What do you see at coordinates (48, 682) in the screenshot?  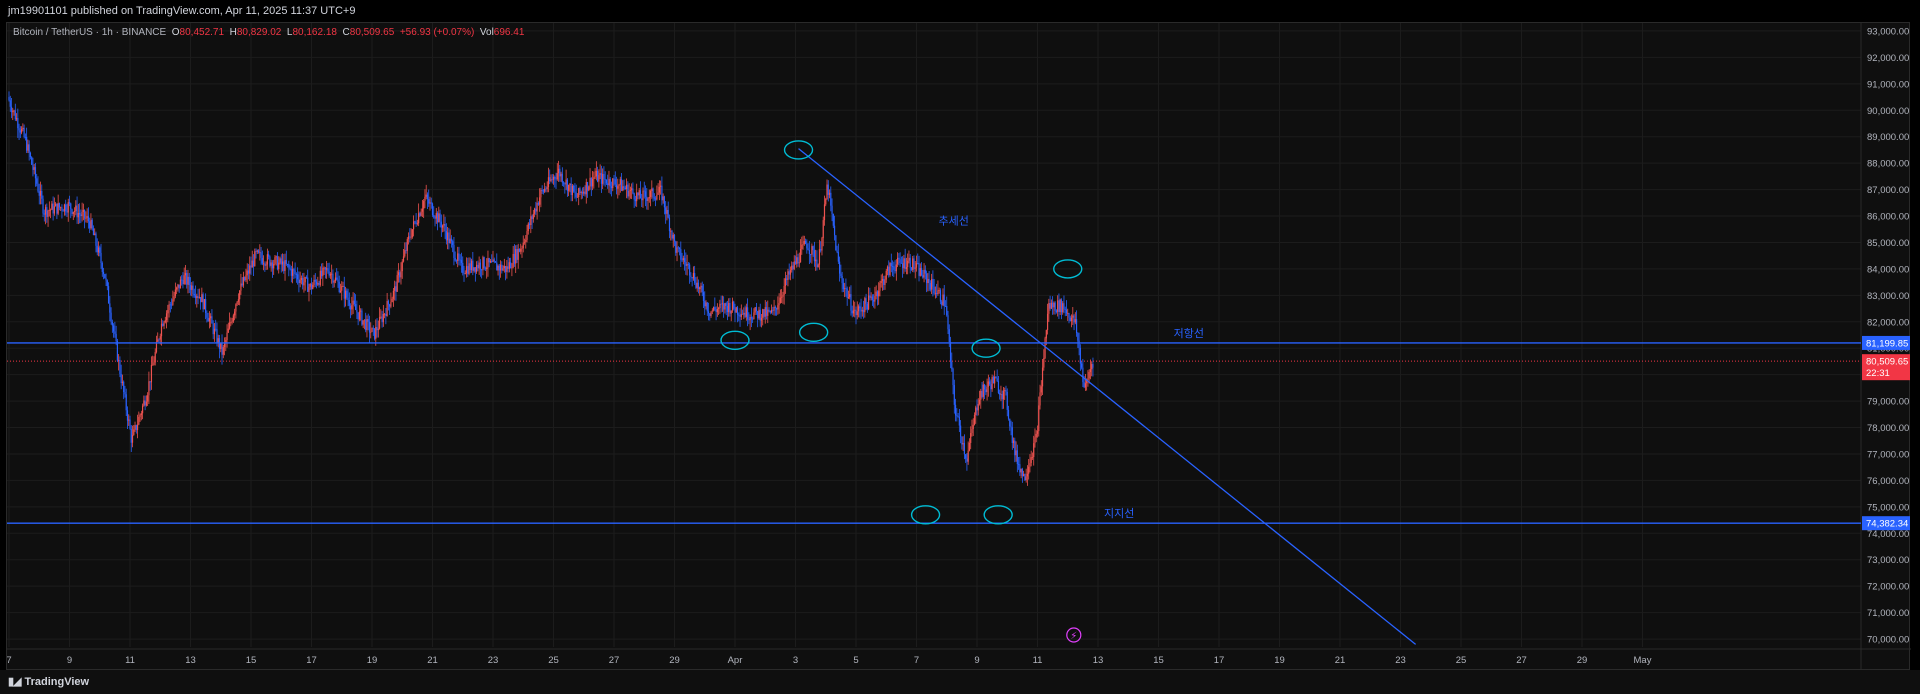 I see `tradingview-logo: ▮◢ TradingView` at bounding box center [48, 682].